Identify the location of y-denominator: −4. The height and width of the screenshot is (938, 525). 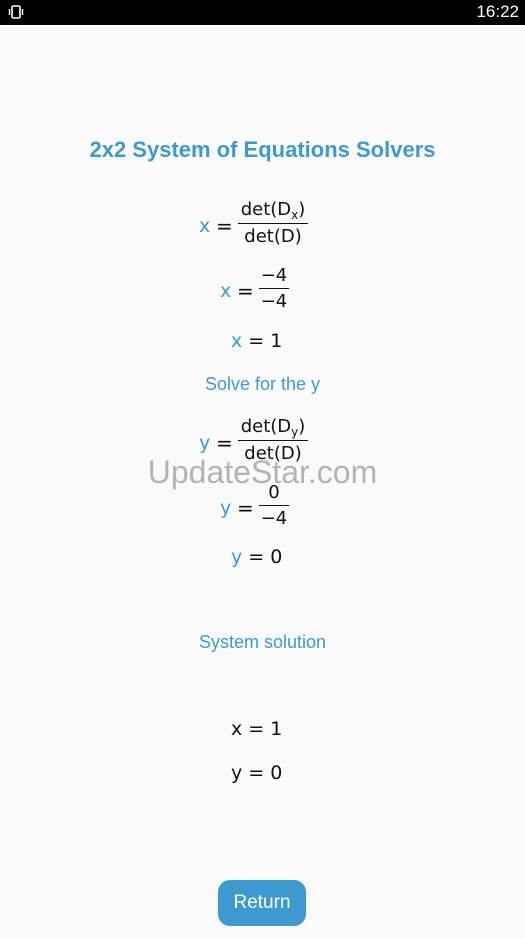
(274, 518).